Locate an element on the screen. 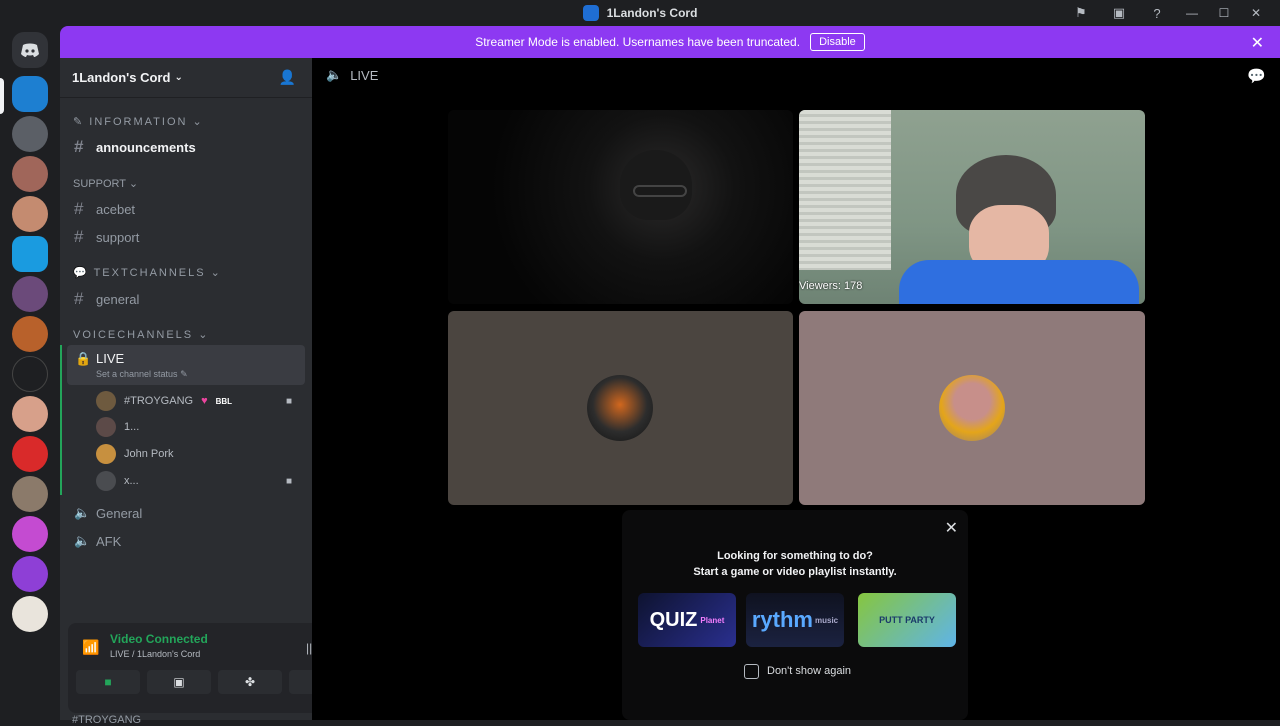 The width and height of the screenshot is (1280, 726). activity-card-rythm: rythm music is located at coordinates (795, 620).